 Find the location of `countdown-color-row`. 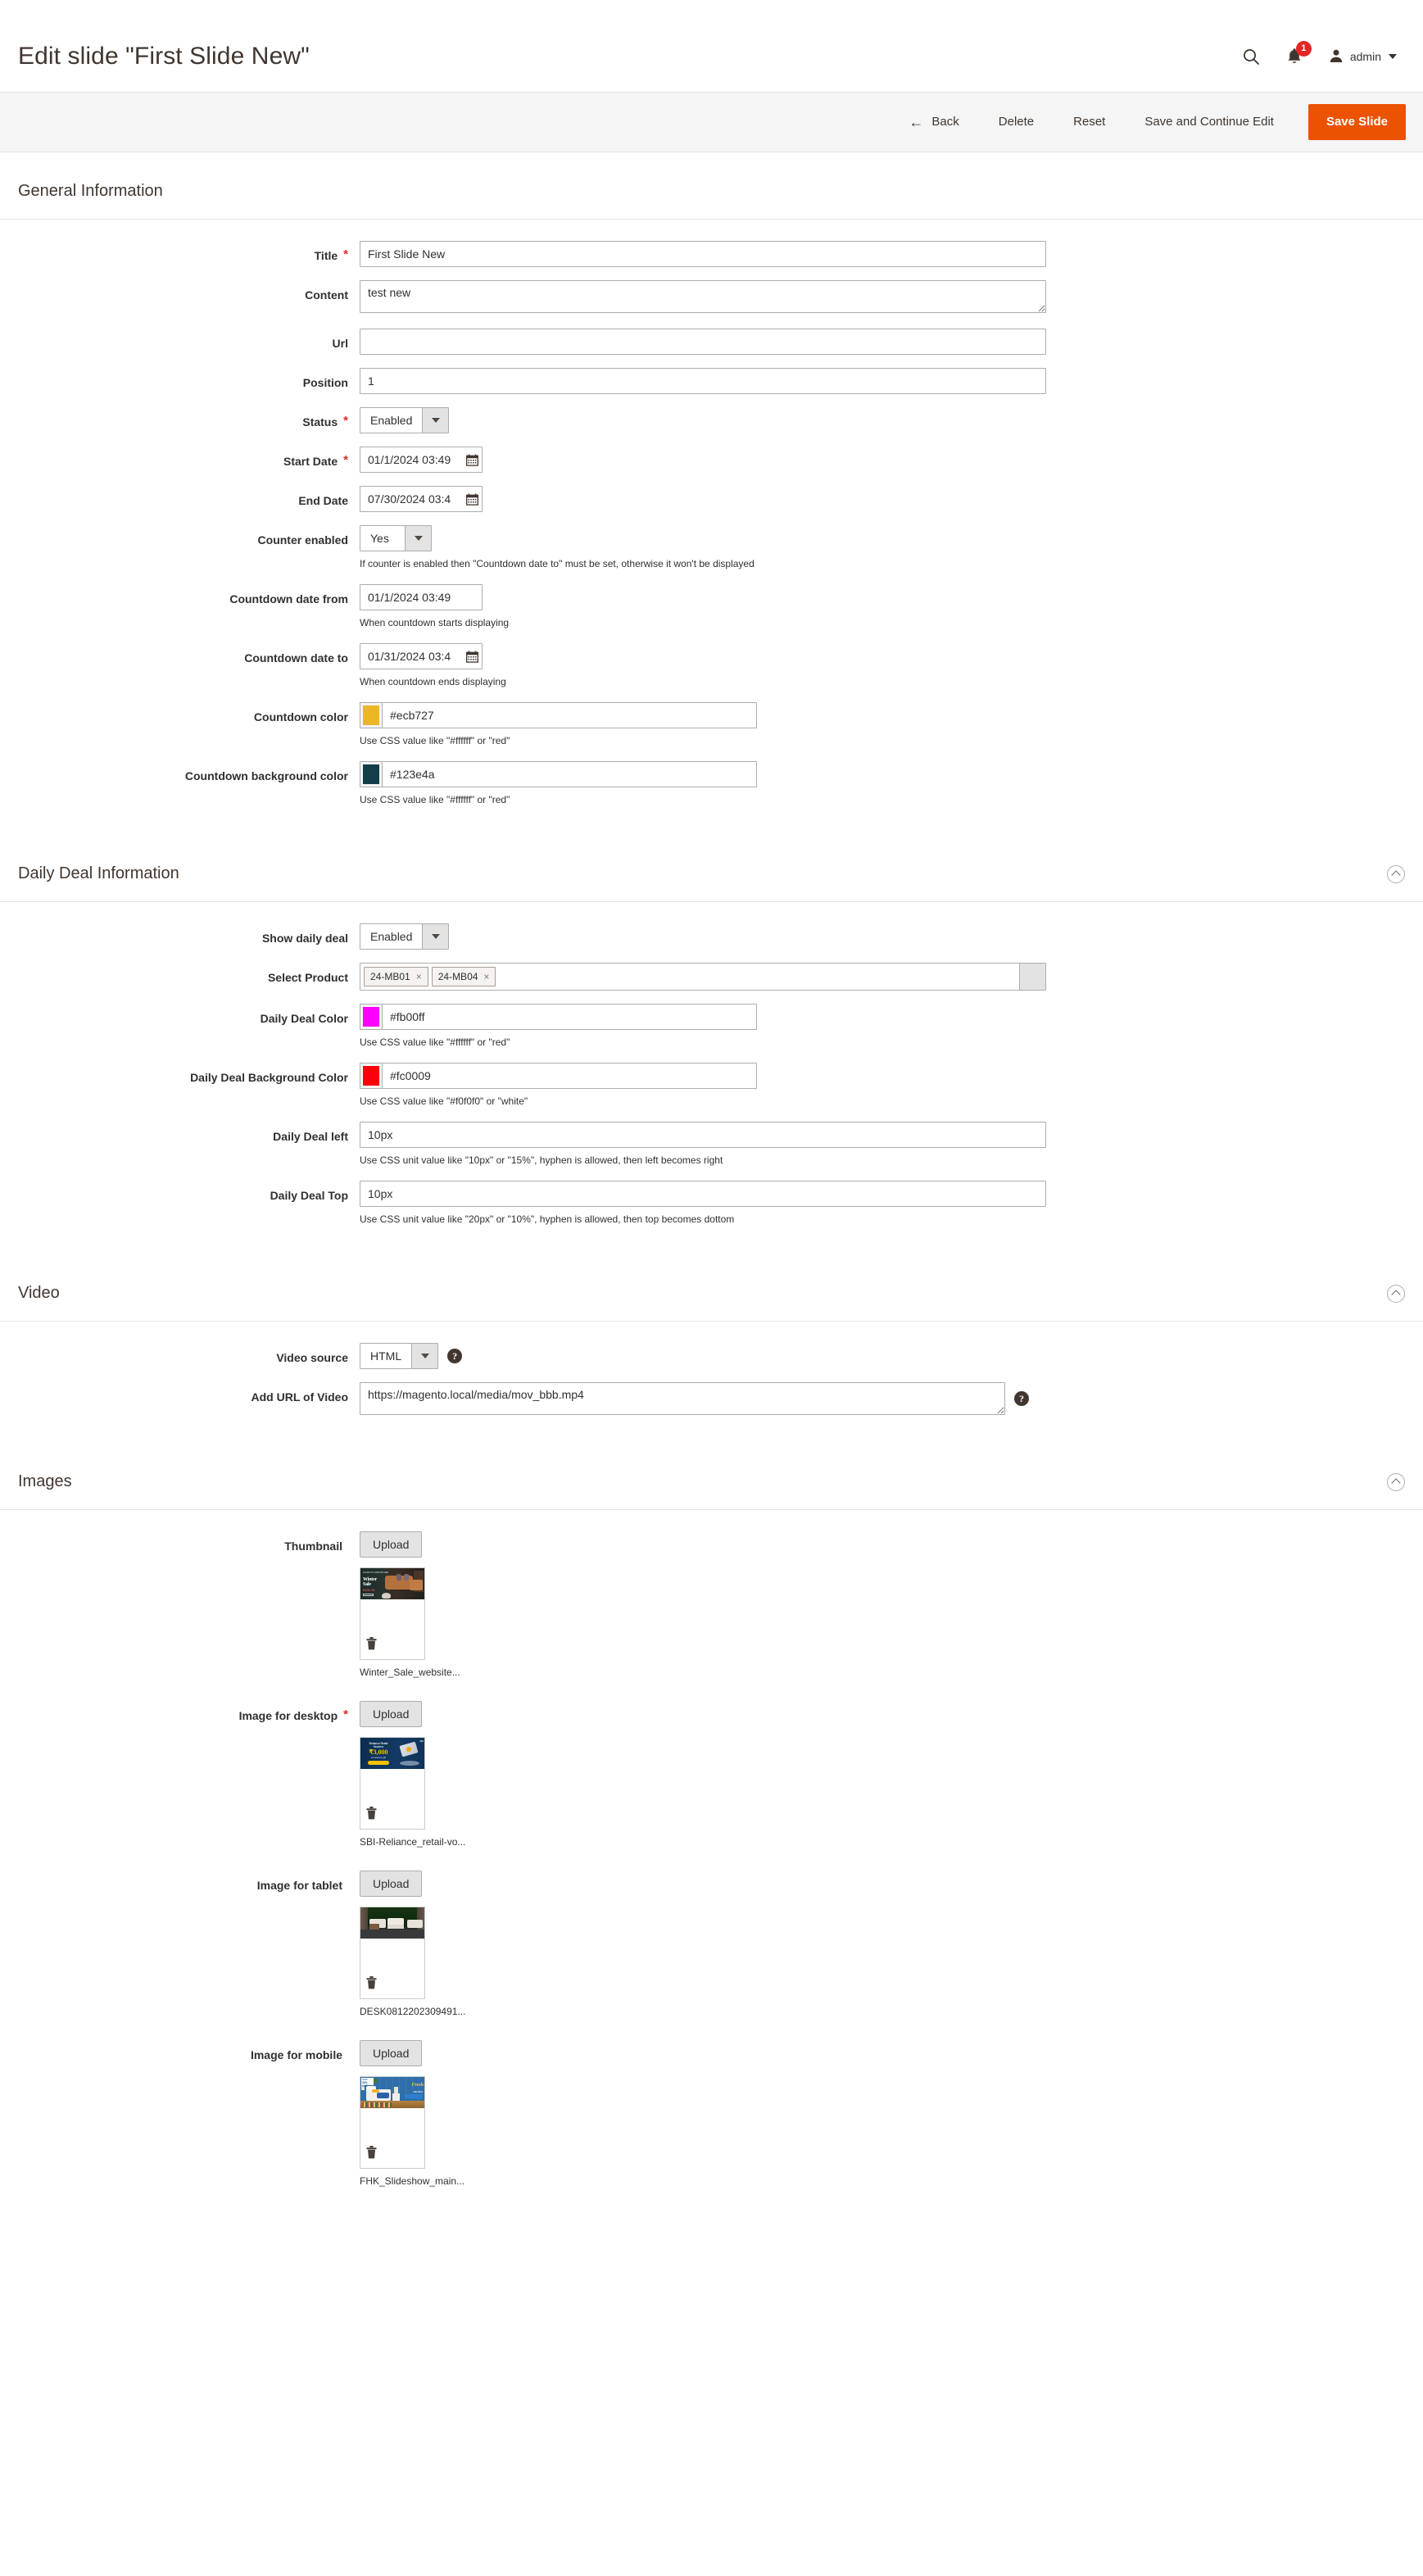

countdown-color-row is located at coordinates (892, 715).